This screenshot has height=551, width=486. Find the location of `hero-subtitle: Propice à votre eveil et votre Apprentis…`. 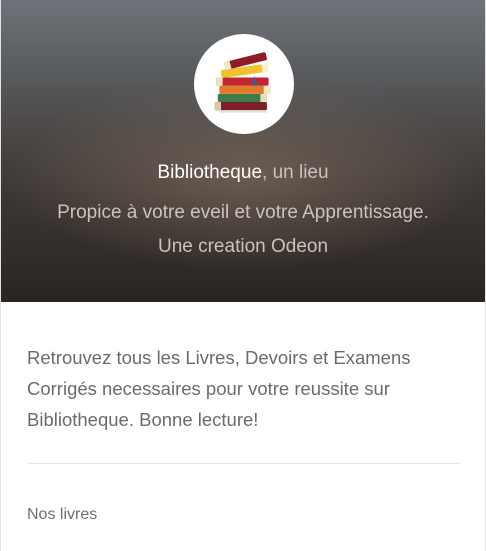

hero-subtitle: Propice à votre eveil et votre Apprentis… is located at coordinates (243, 212).